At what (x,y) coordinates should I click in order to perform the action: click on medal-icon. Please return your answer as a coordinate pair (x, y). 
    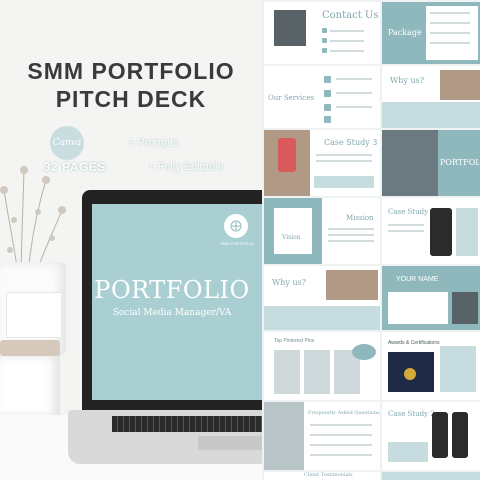
    Looking at the image, I should click on (410, 374).